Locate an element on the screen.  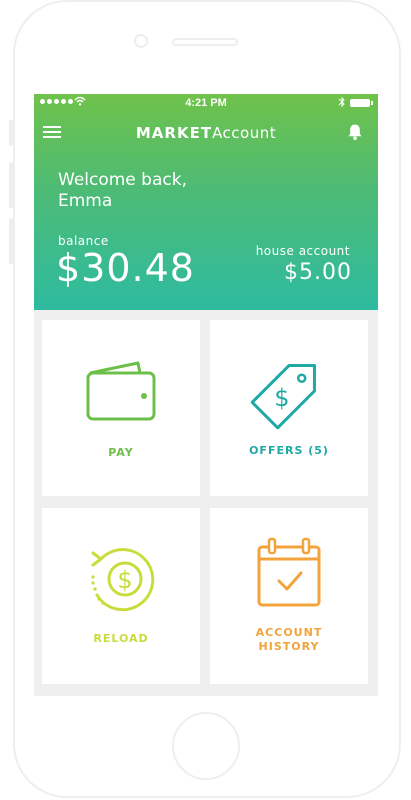
mute-switch is located at coordinates (11, 133).